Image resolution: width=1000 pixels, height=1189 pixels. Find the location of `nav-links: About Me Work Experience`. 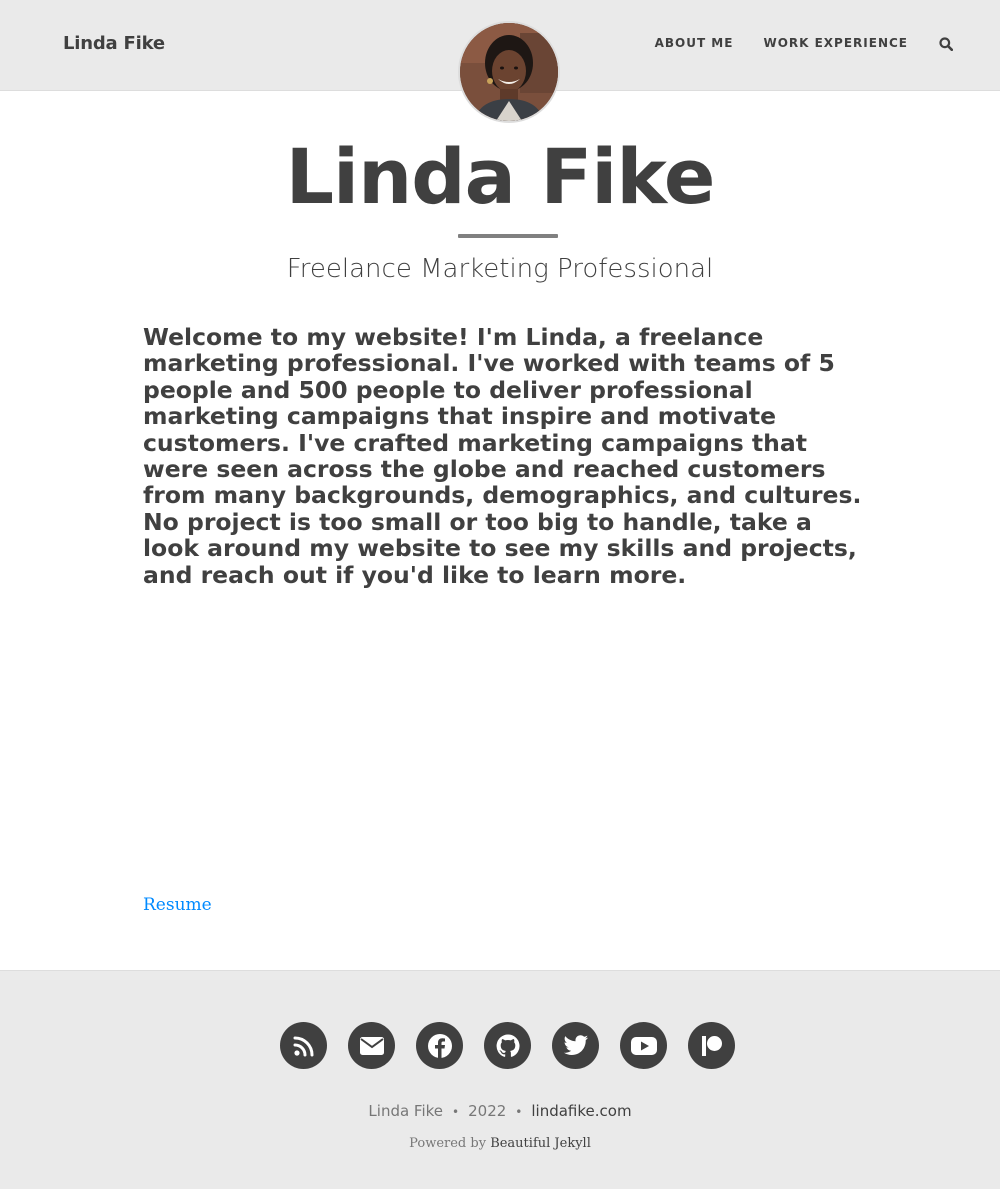

nav-links: About Me Work Experience is located at coordinates (789, 44).